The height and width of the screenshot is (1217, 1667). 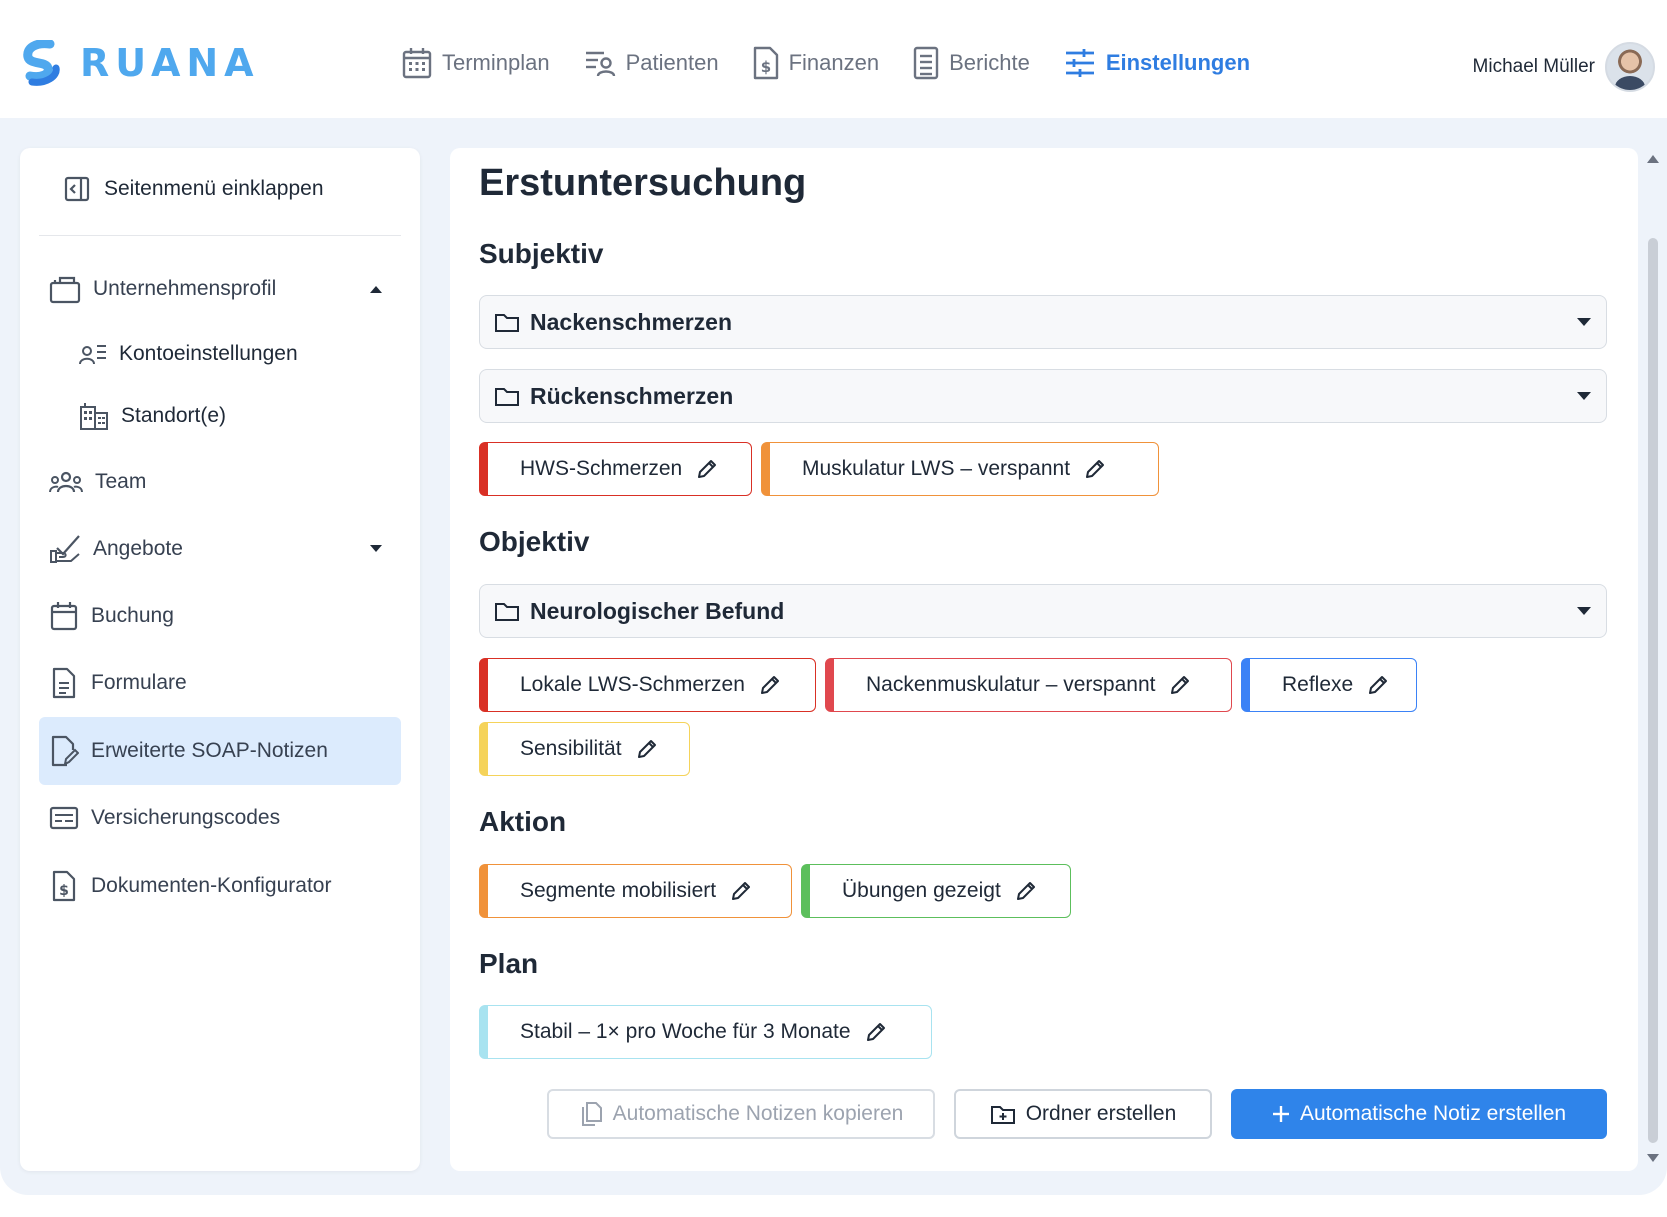 I want to click on user-menu: Michael Müller, so click(x=1564, y=67).